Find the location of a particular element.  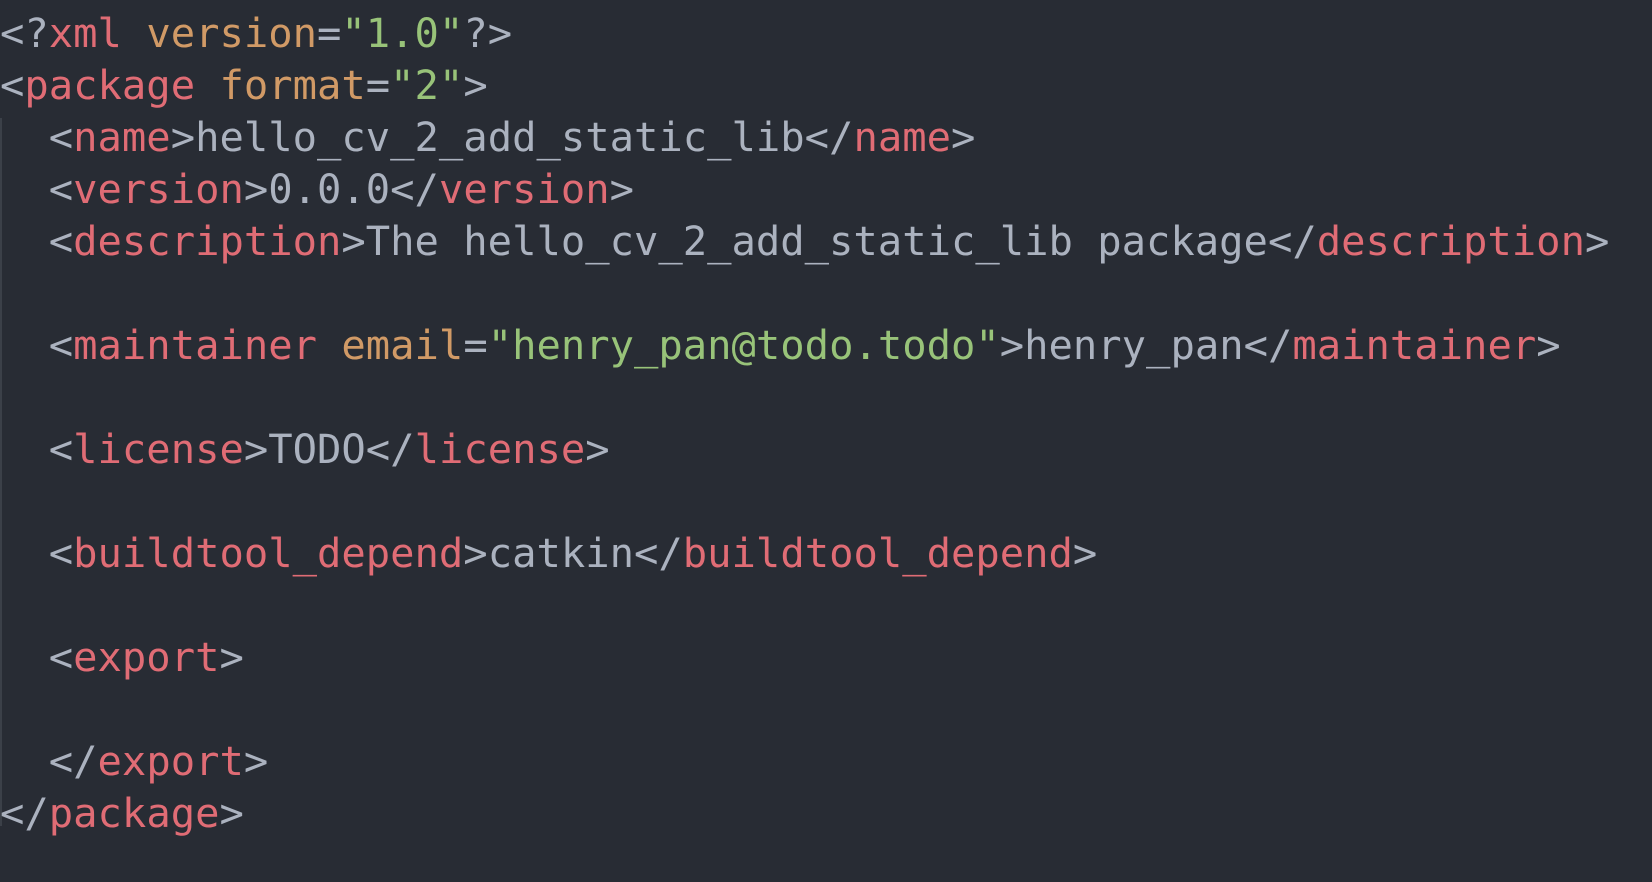

token-text-content: 0.0.0 is located at coordinates (329, 189).